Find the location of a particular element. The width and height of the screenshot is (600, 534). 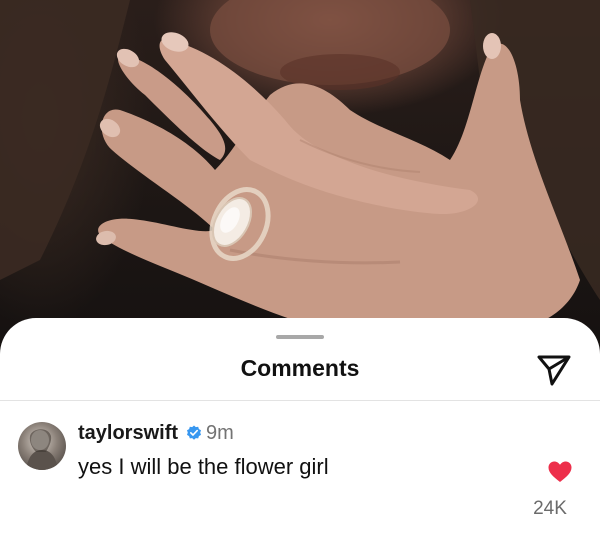

verified-badge-icon is located at coordinates (194, 432).